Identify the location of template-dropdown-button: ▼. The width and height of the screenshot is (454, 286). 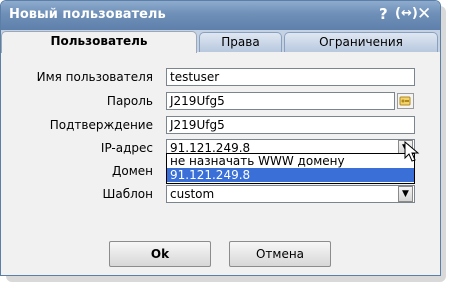
(405, 194).